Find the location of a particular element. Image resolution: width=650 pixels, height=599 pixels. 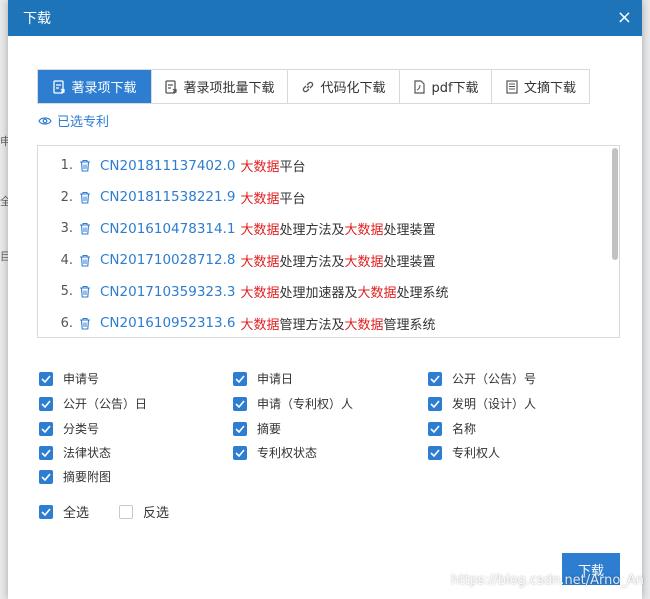

patent-row: 1. CN201811137402.0 大数据平台 is located at coordinates (328, 166).